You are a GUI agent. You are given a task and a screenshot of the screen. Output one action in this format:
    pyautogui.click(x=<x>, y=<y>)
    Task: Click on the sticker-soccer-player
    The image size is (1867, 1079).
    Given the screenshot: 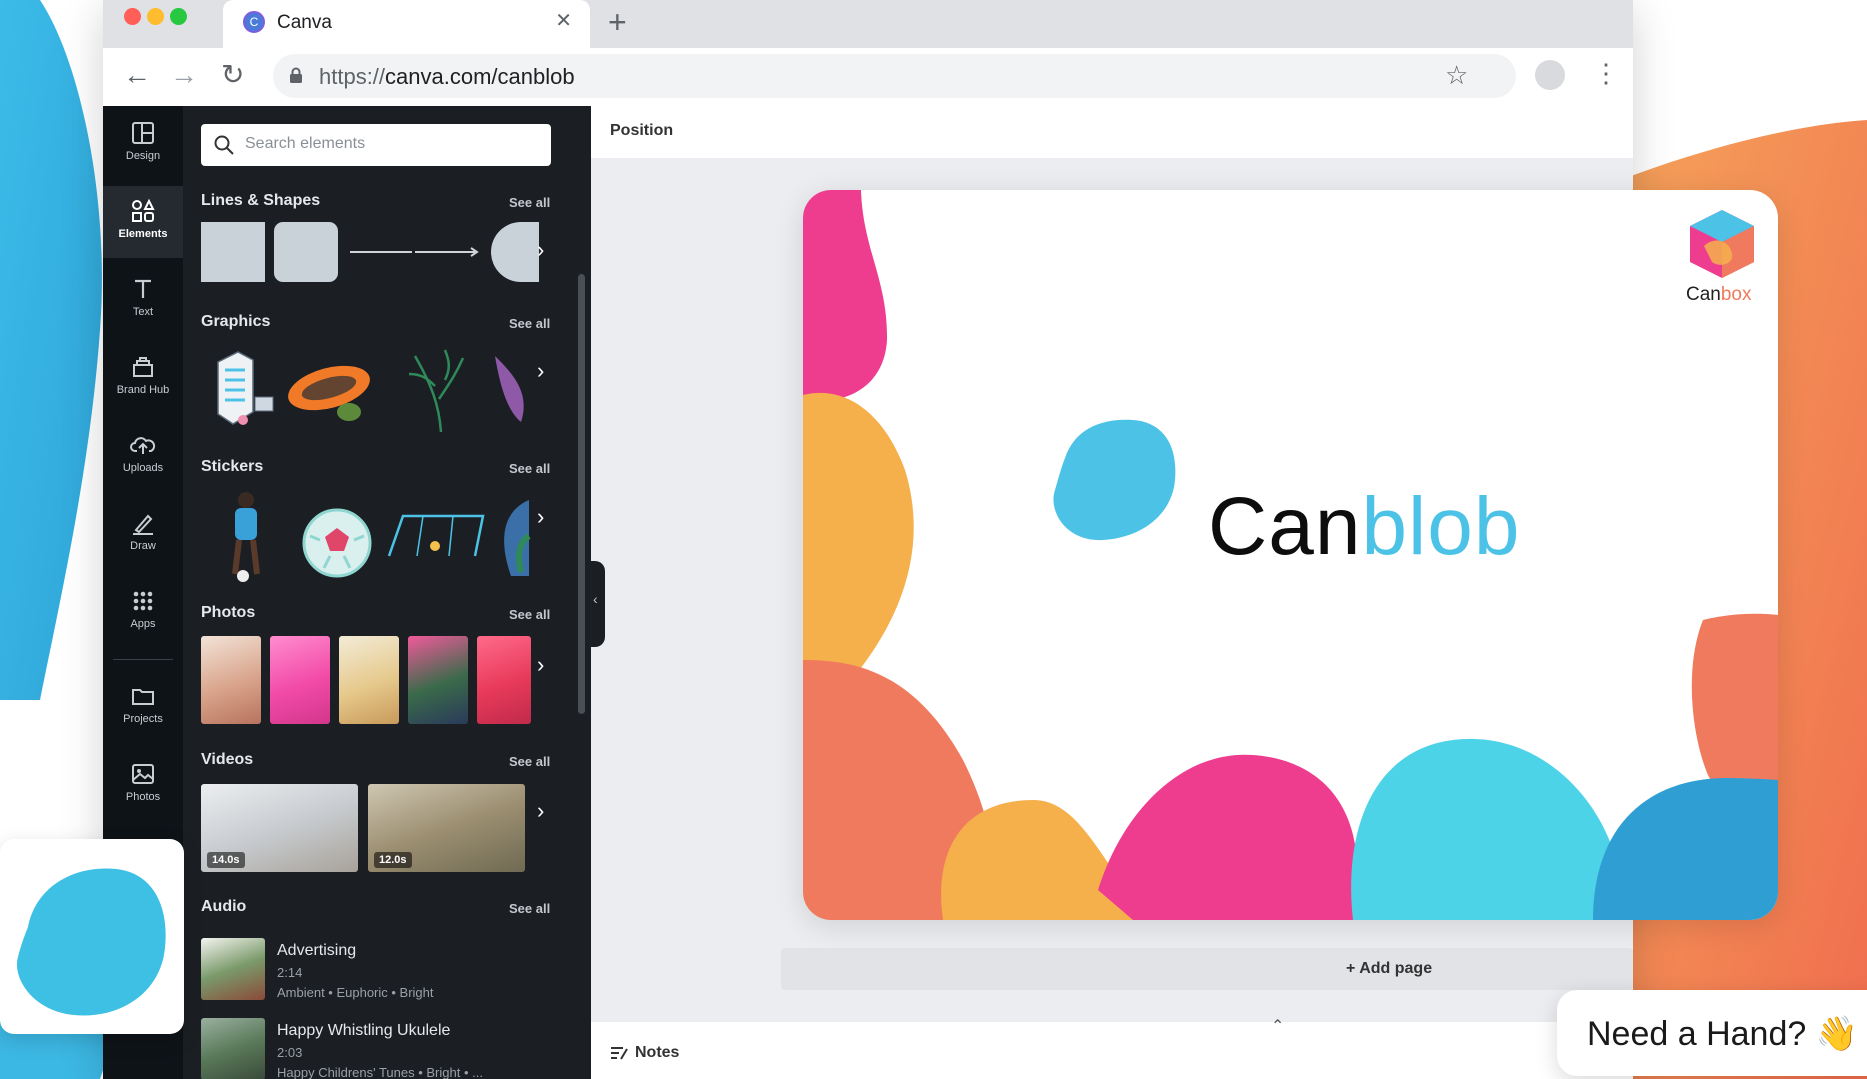 What is the action you would take?
    pyautogui.click(x=246, y=536)
    